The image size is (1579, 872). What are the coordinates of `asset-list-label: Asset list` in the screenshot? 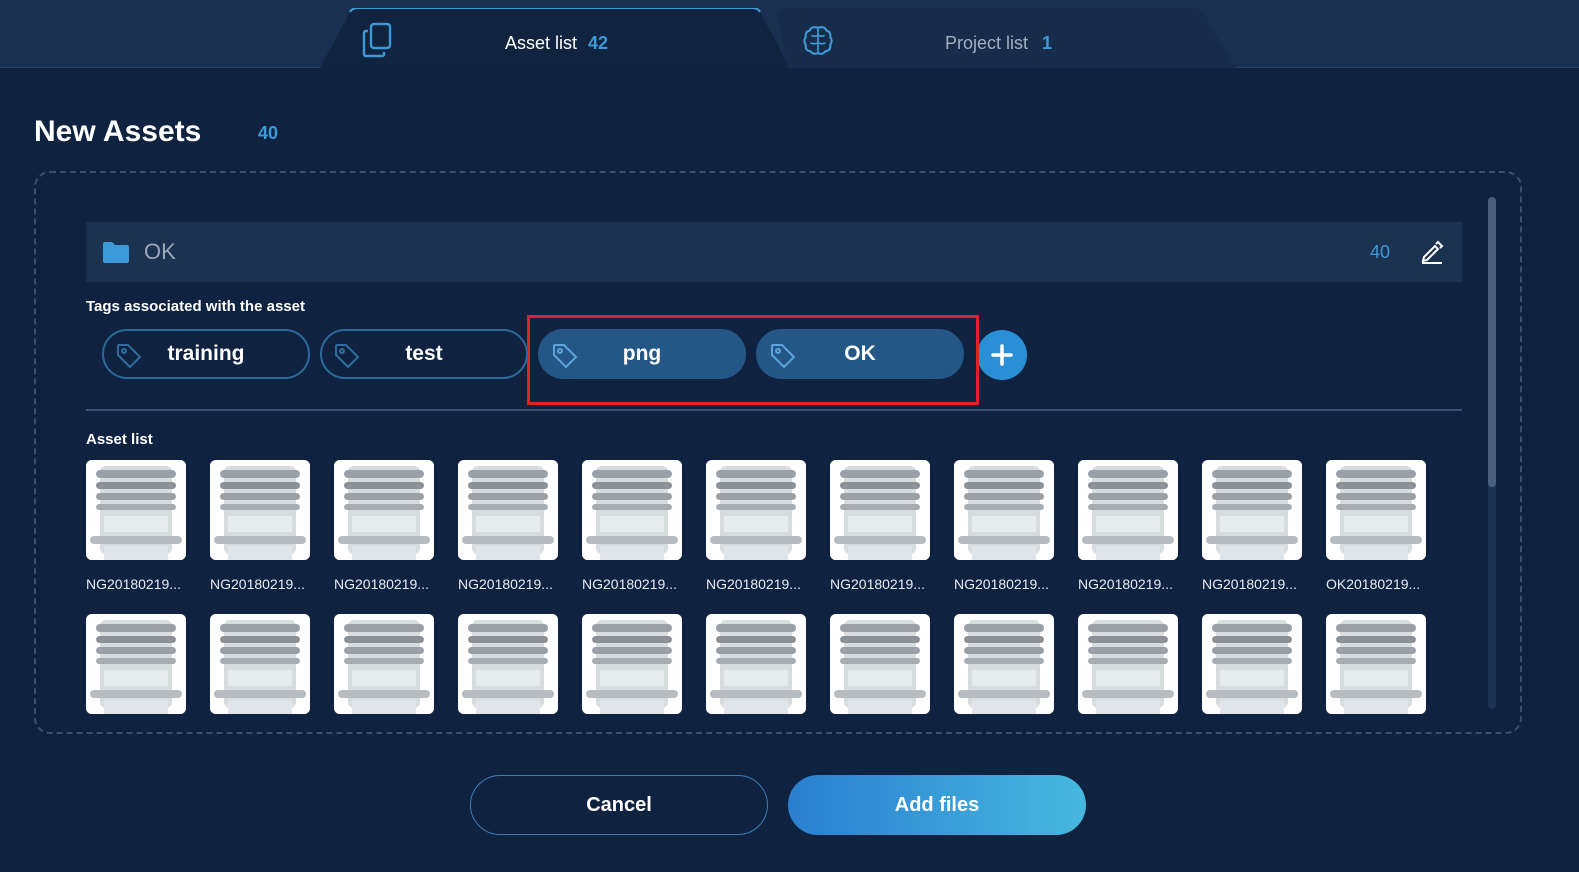 It's located at (119, 439).